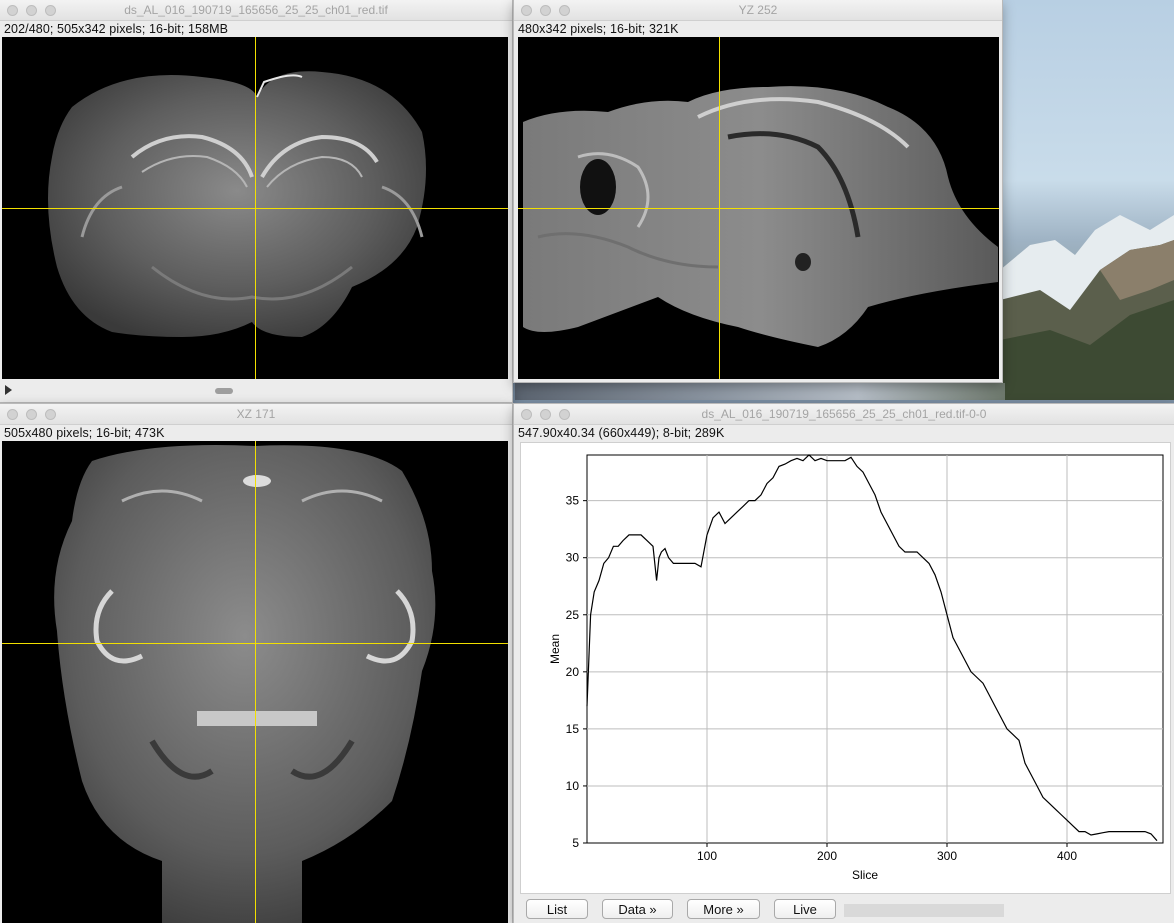 This screenshot has height=923, width=1174. Describe the element at coordinates (924, 910) in the screenshot. I see `status-progress-bar` at that location.